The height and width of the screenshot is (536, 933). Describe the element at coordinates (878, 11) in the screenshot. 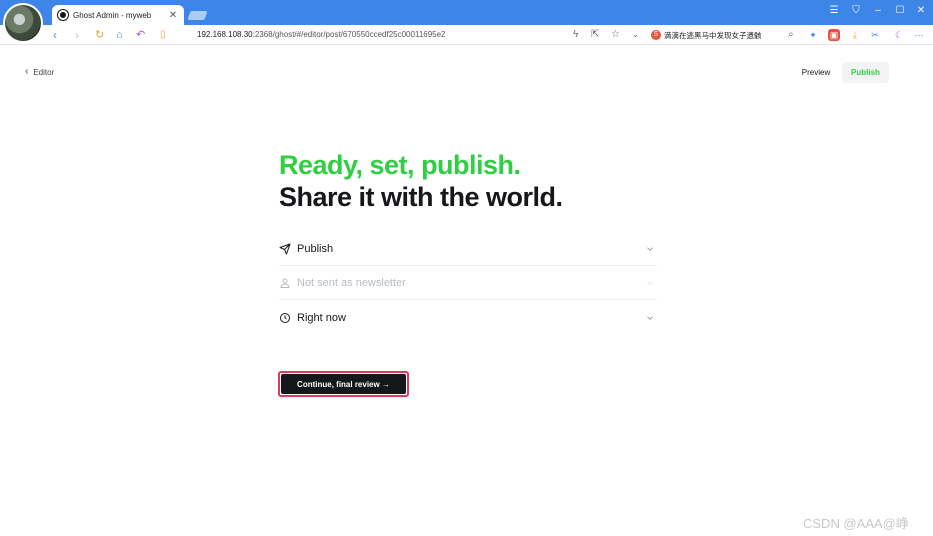

I see `minimize-icon: –` at that location.